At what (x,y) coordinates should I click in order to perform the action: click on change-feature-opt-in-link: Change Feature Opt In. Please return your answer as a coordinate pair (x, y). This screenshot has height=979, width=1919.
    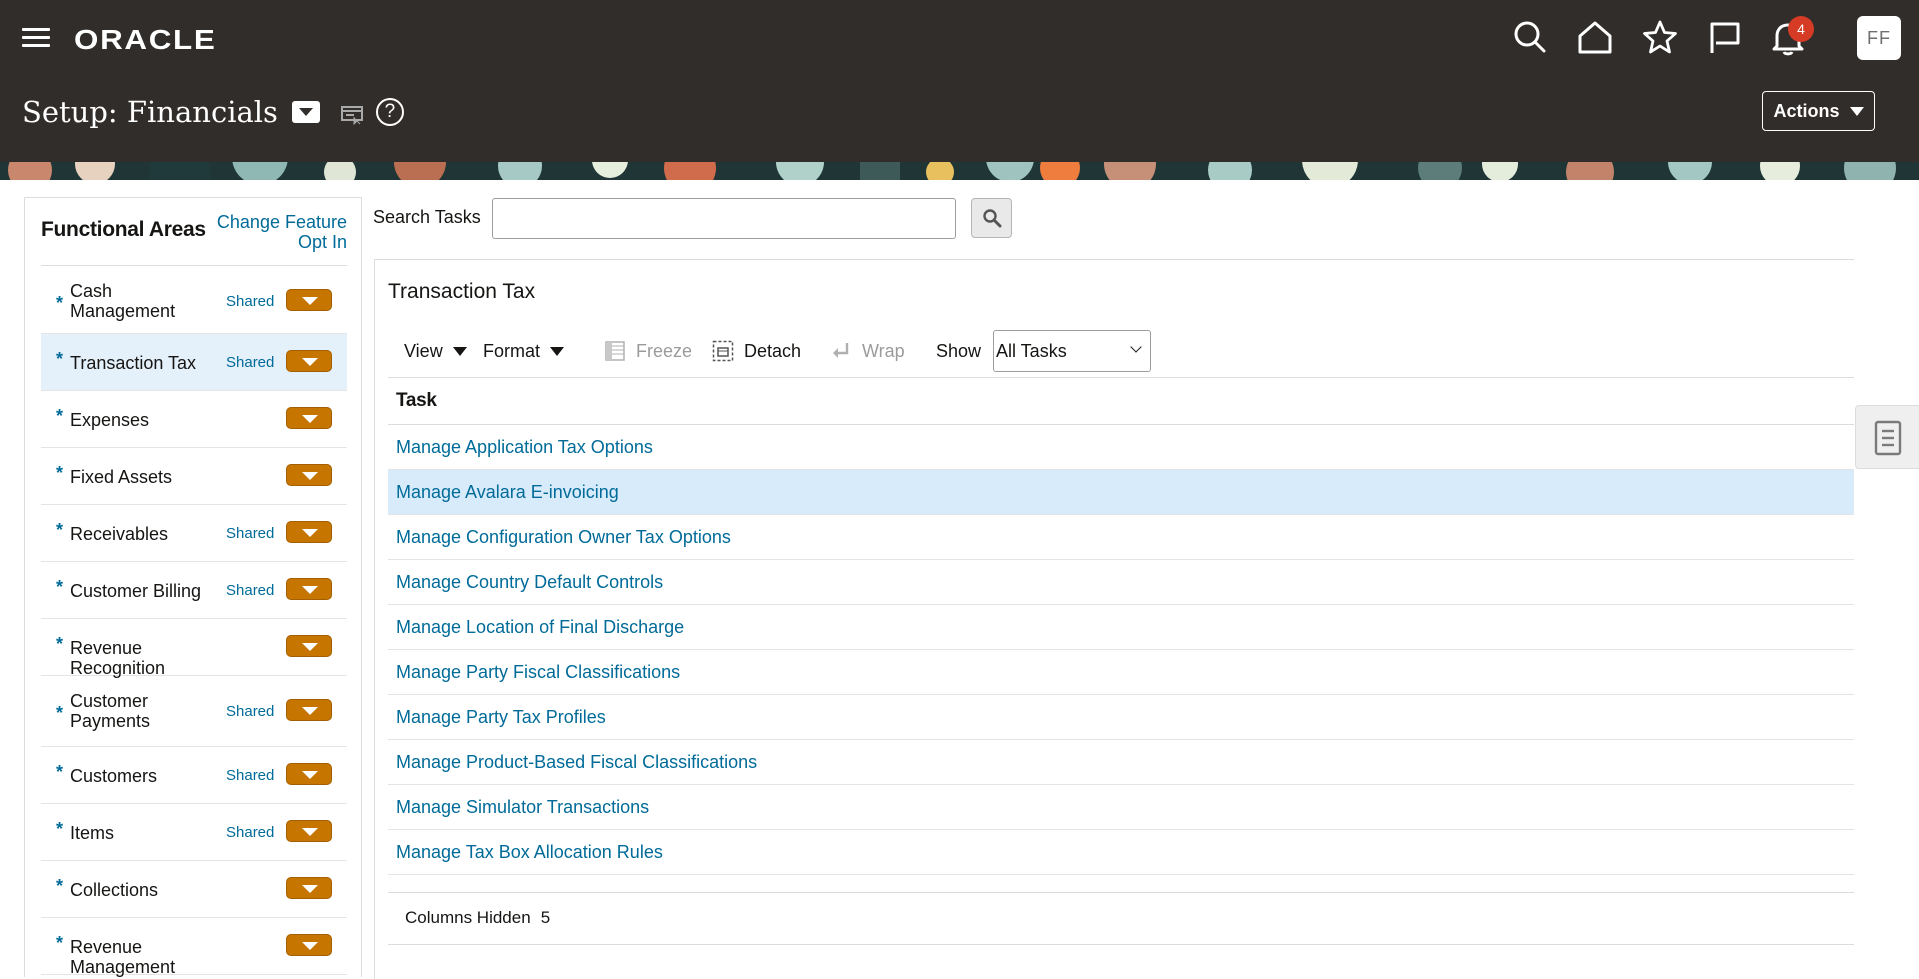
    Looking at the image, I should click on (272, 232).